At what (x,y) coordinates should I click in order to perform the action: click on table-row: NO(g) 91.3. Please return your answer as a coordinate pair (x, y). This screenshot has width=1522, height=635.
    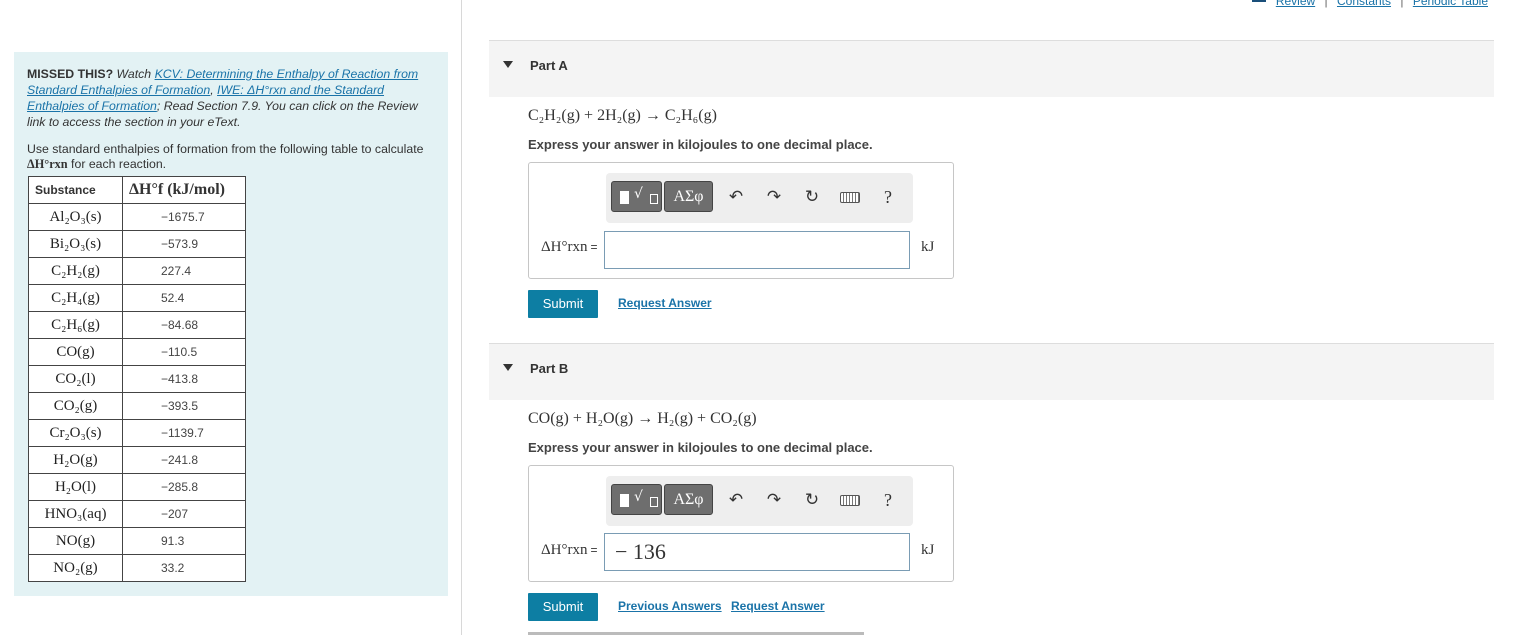
    Looking at the image, I should click on (137, 541).